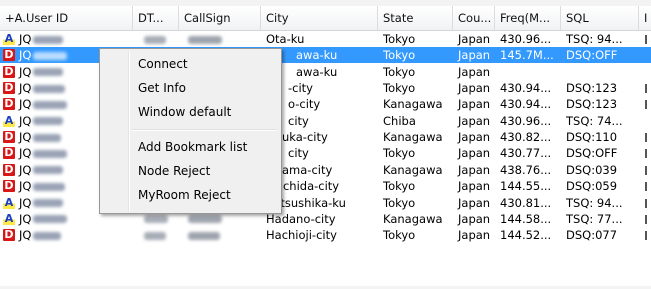 This screenshot has height=289, width=651. Describe the element at coordinates (325, 153) in the screenshot. I see `table-row: D JQ city Tokyo Japan 430.77... DSQ:OFF` at that location.